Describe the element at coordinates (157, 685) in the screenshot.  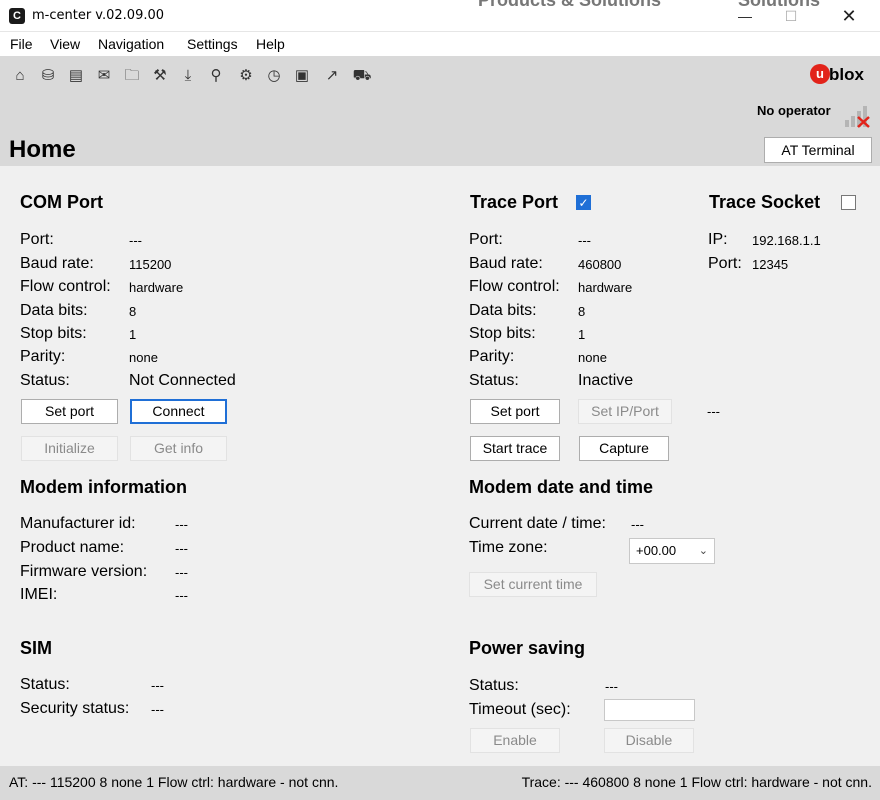
I see `sim-status-value: ---` at that location.